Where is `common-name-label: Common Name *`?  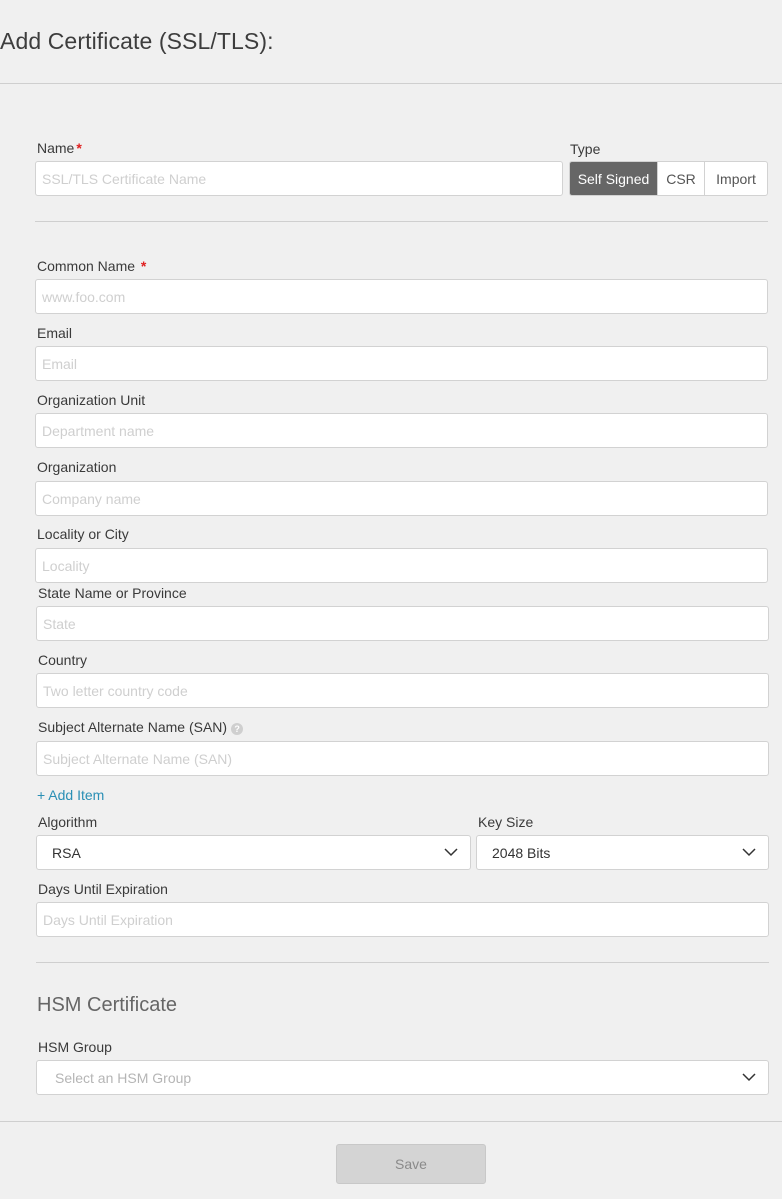 common-name-label: Common Name * is located at coordinates (91, 266).